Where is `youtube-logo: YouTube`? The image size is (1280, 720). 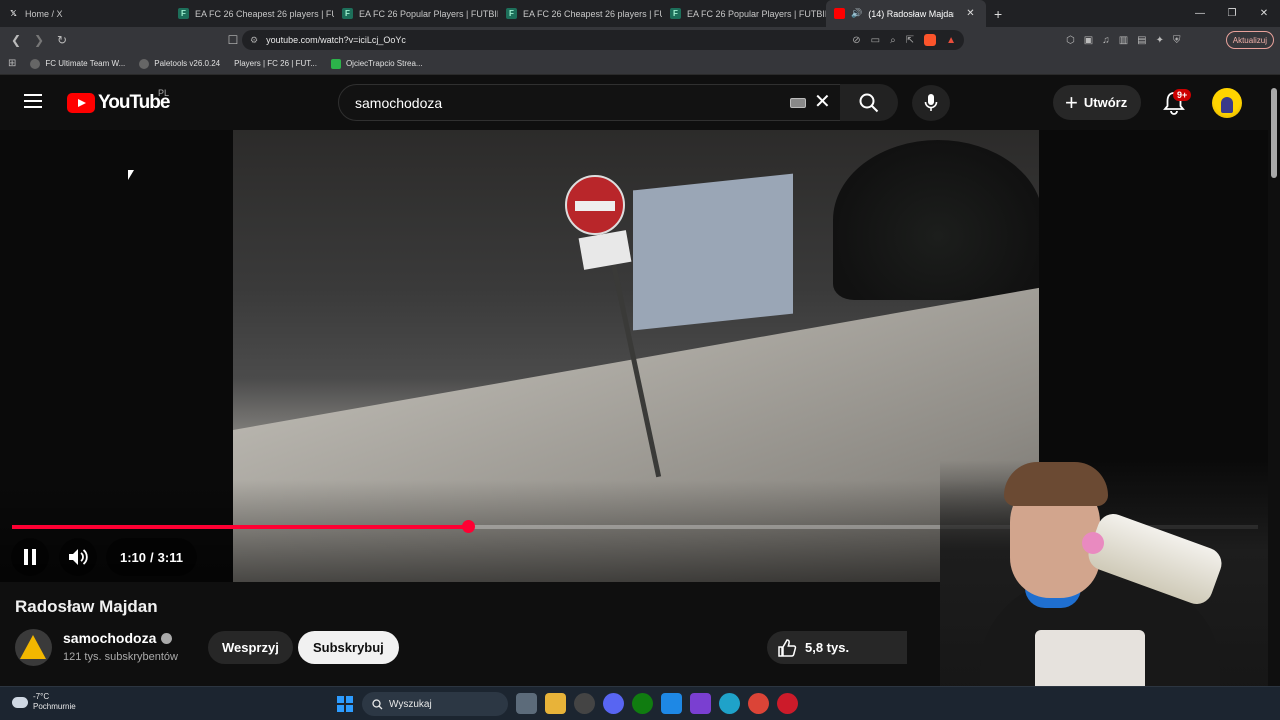 youtube-logo: YouTube is located at coordinates (118, 103).